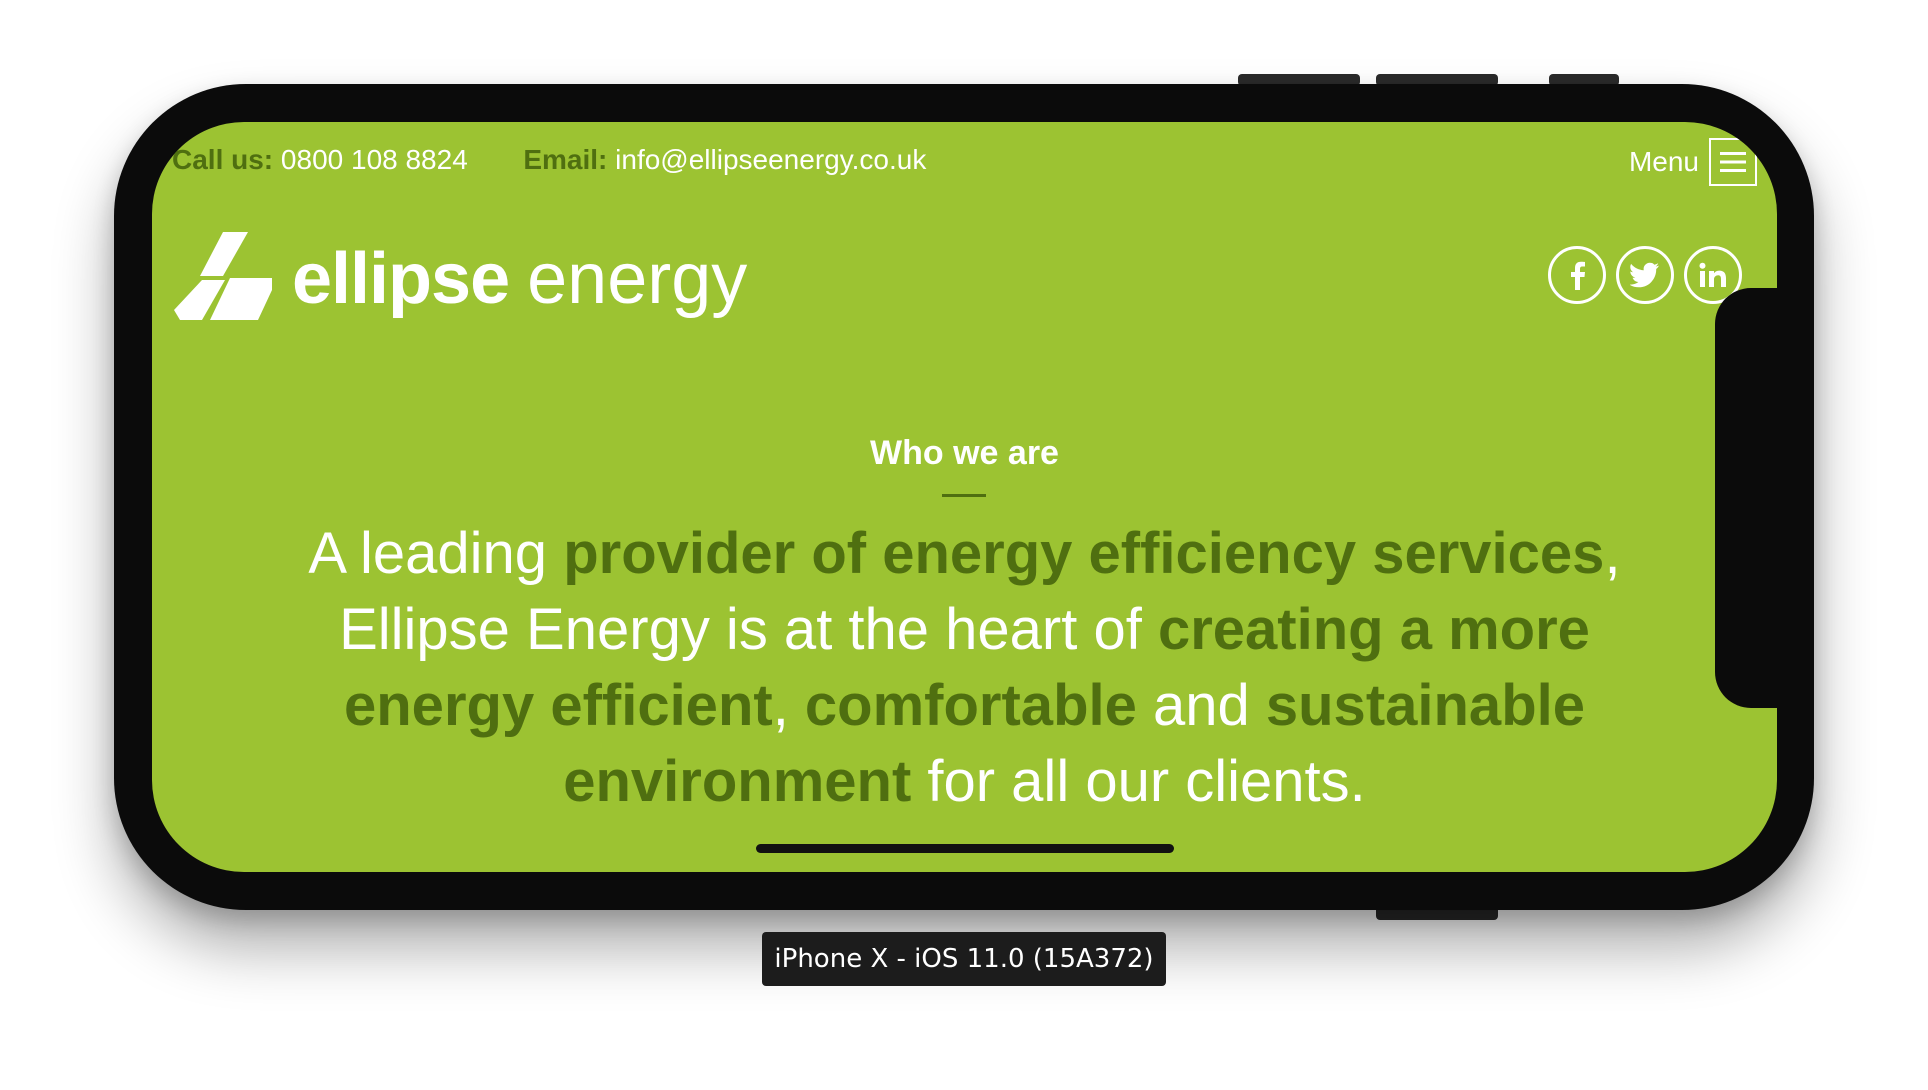  What do you see at coordinates (1138, 781) in the screenshot?
I see `headline-part: for all our clients.` at bounding box center [1138, 781].